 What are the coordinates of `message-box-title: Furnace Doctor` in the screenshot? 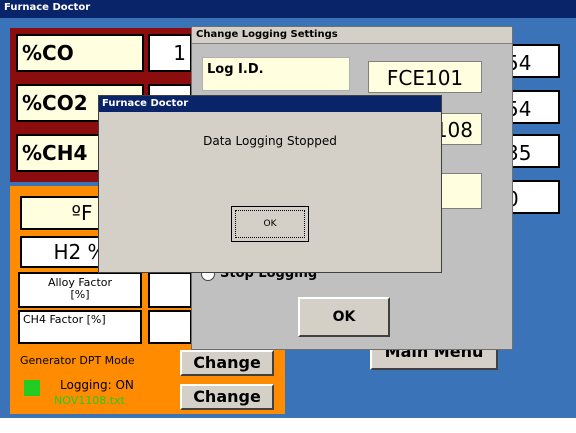 It's located at (145, 103).